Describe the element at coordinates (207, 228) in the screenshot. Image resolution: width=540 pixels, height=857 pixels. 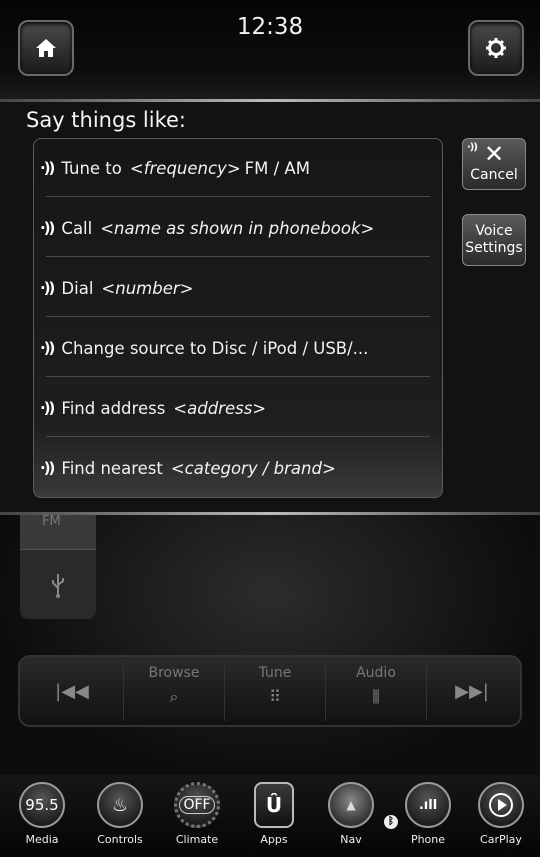
I see `phrase-item: ·)) Call <name as shown in phonebook>` at that location.